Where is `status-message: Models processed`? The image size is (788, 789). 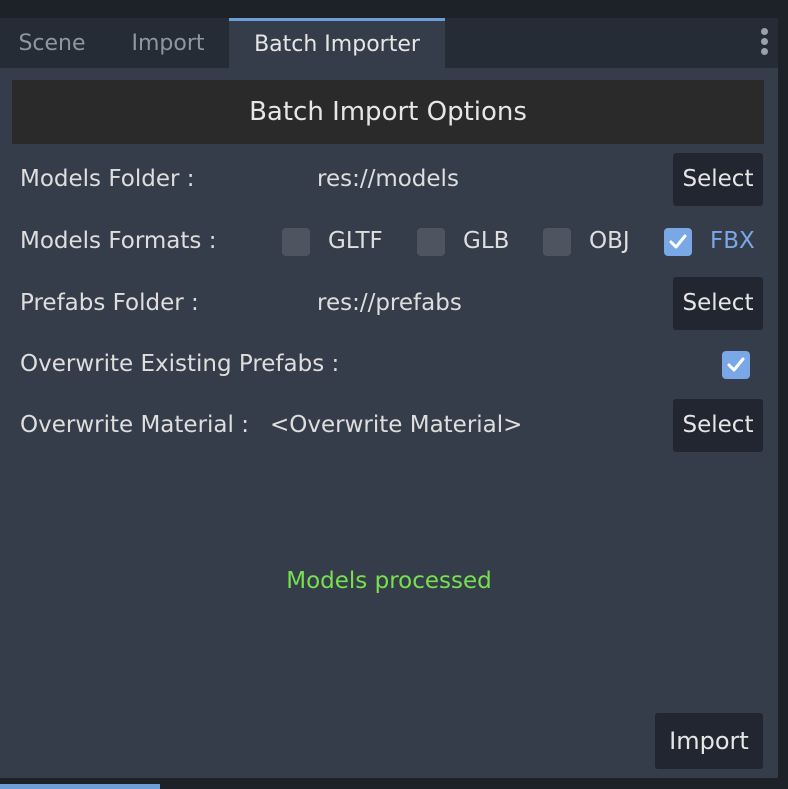 status-message: Models processed is located at coordinates (389, 581).